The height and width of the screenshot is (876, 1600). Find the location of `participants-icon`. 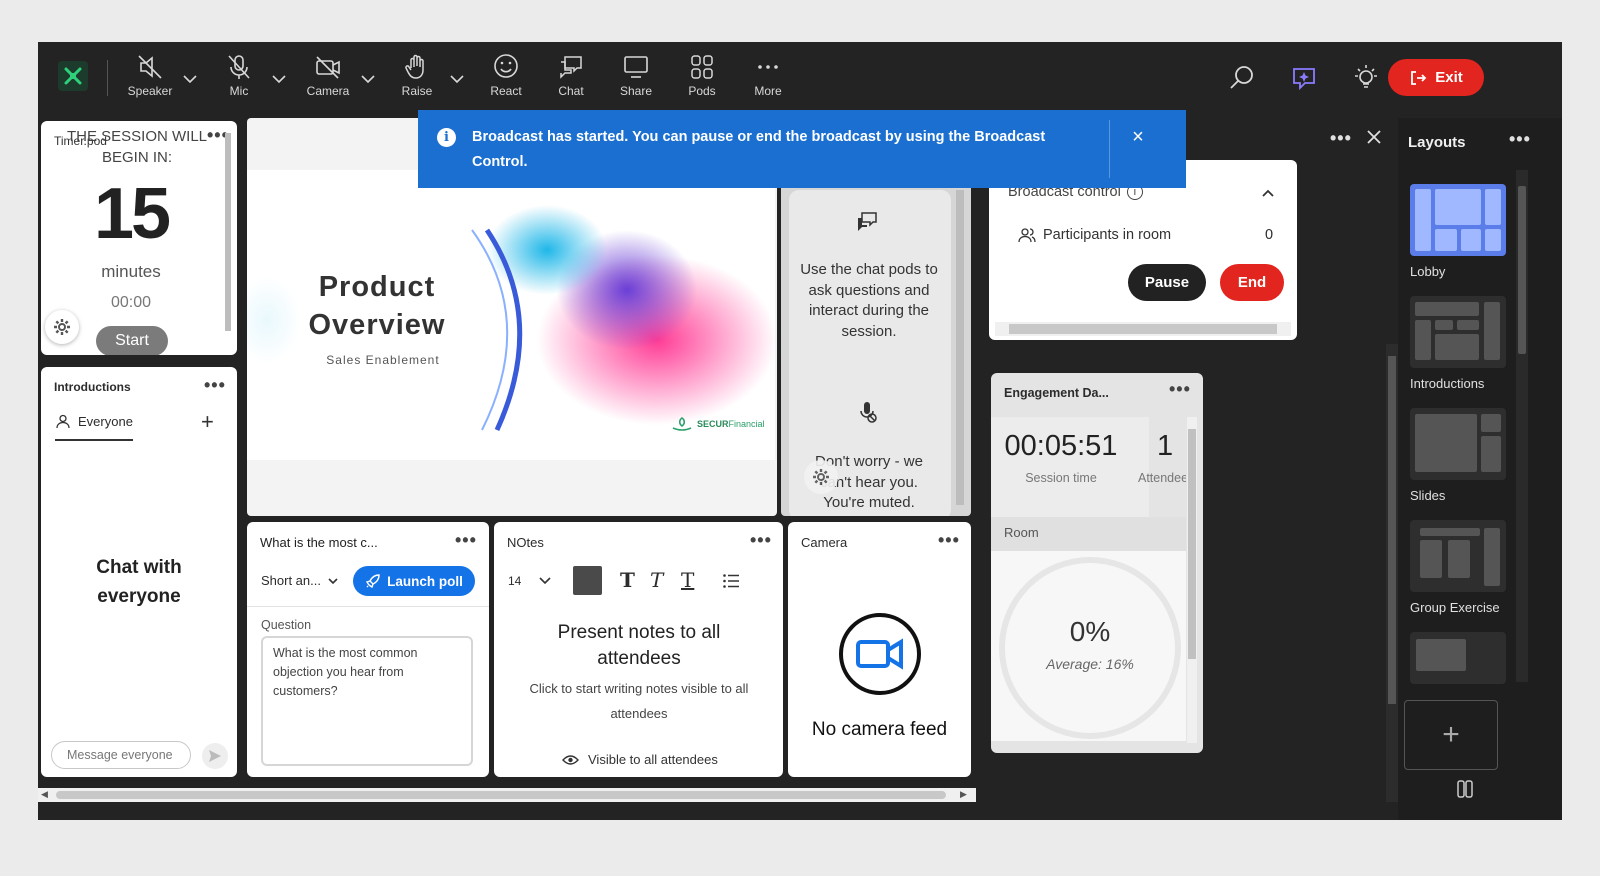

participants-icon is located at coordinates (1027, 235).